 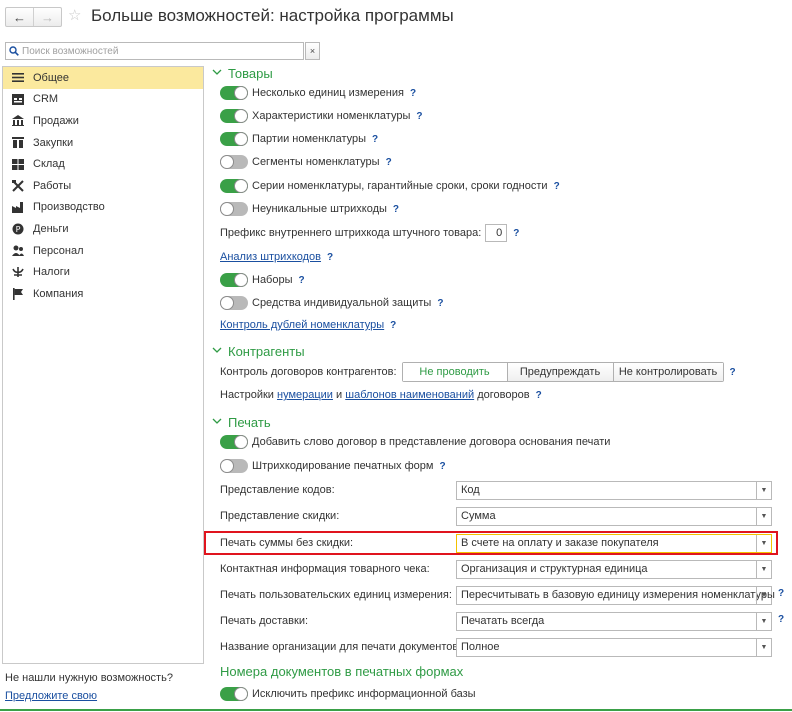 What do you see at coordinates (270, 257) in the screenshot?
I see `barcode-analysis-link: Анализ штрихкодов` at bounding box center [270, 257].